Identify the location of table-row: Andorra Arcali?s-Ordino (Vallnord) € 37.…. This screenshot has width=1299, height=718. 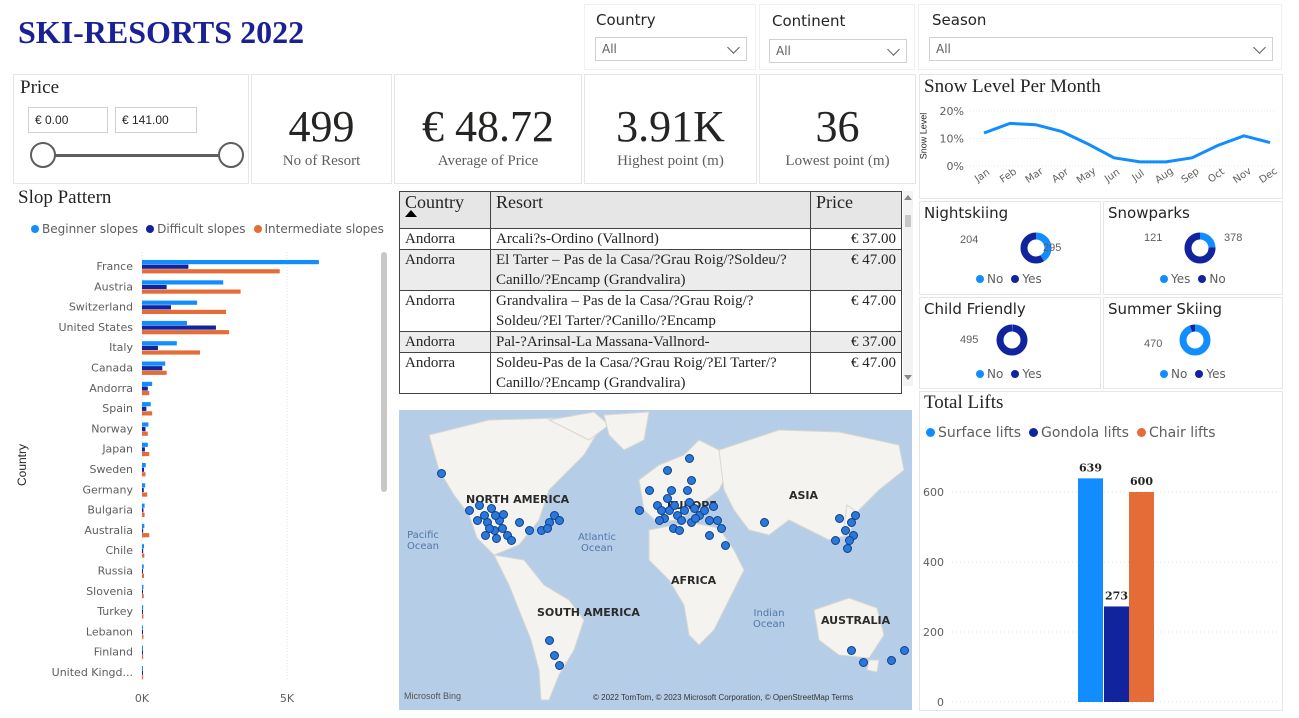
(650, 239).